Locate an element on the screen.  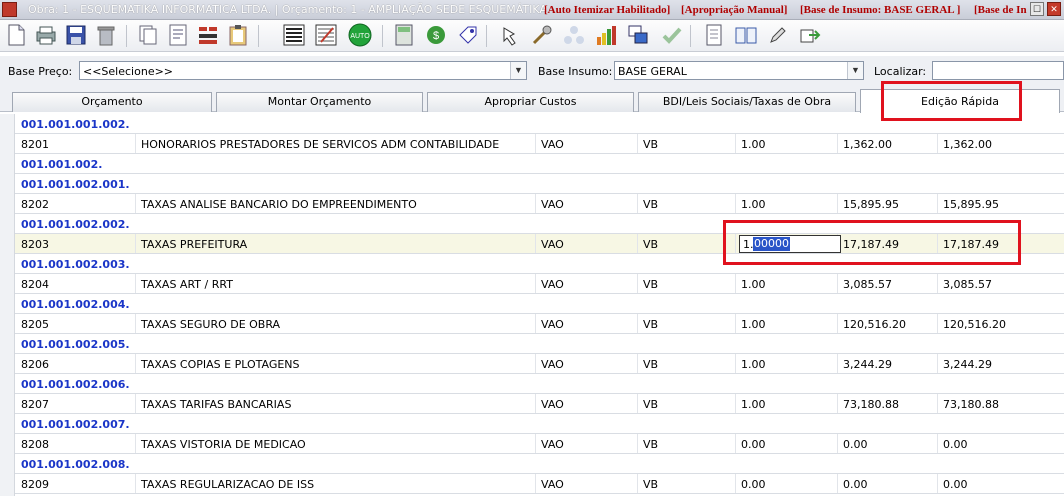
app-icon is located at coordinates (9, 9).